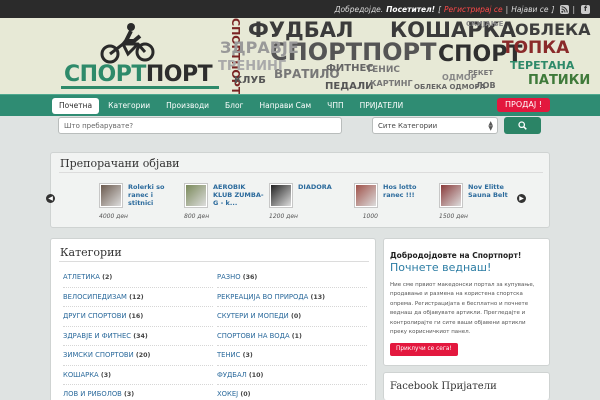  I want to click on facebook-title: Facebook Пријатели, so click(443, 386).